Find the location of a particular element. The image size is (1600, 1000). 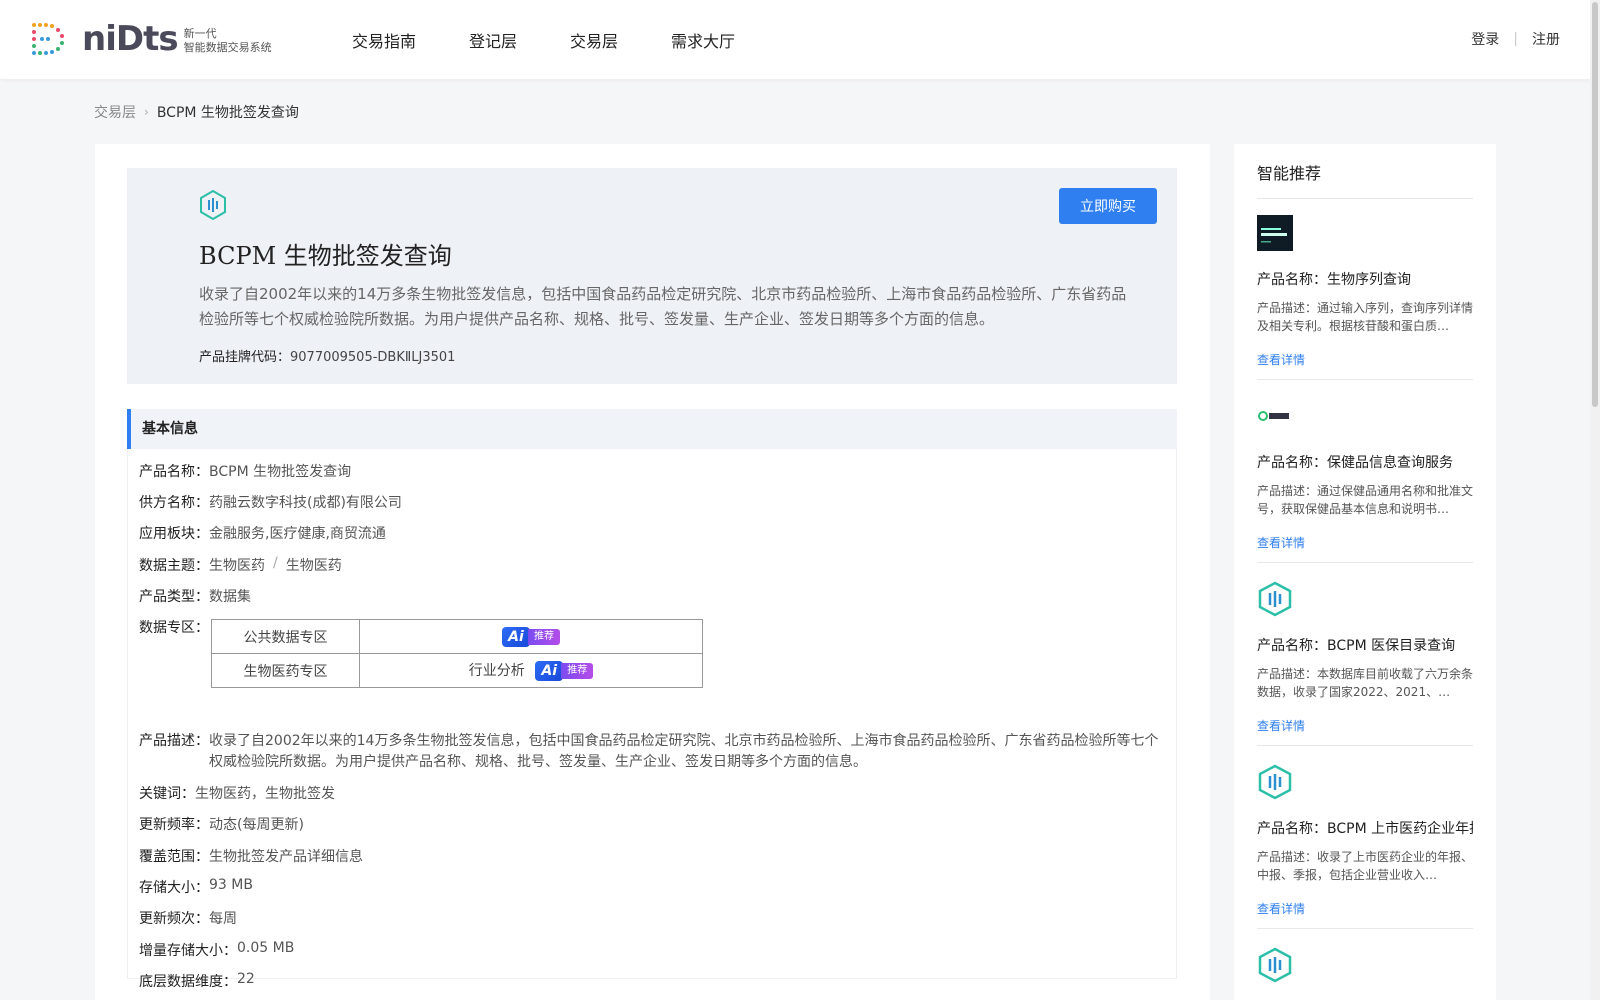

logo-text: niDts is located at coordinates (130, 39).